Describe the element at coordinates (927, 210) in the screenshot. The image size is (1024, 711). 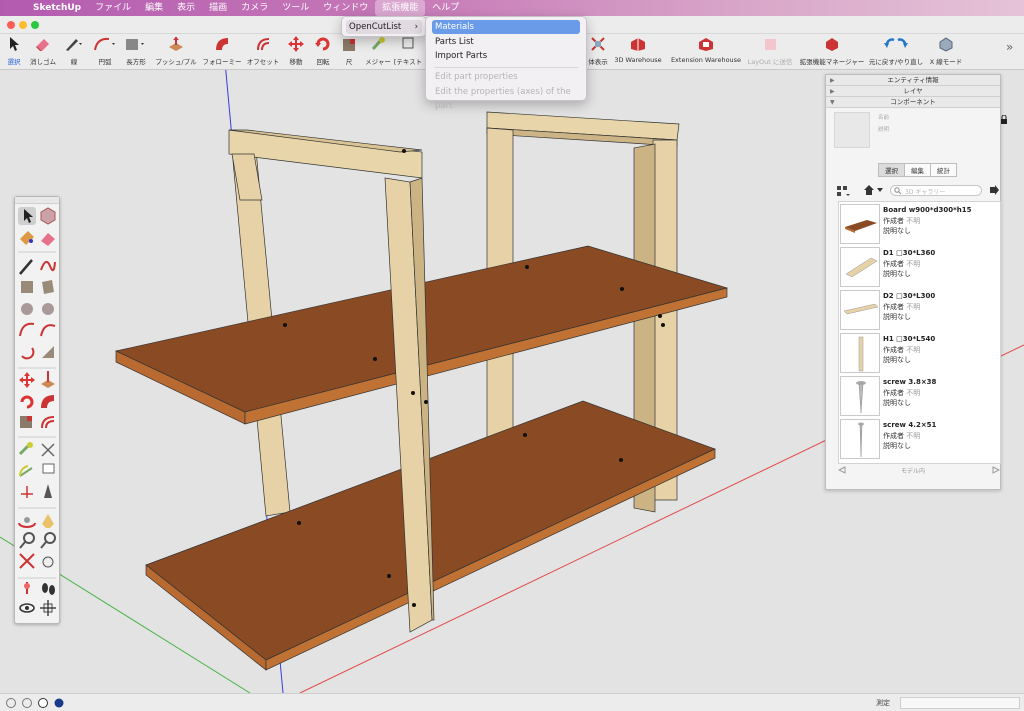
I see `component-name: Board w900*d300*h15` at that location.